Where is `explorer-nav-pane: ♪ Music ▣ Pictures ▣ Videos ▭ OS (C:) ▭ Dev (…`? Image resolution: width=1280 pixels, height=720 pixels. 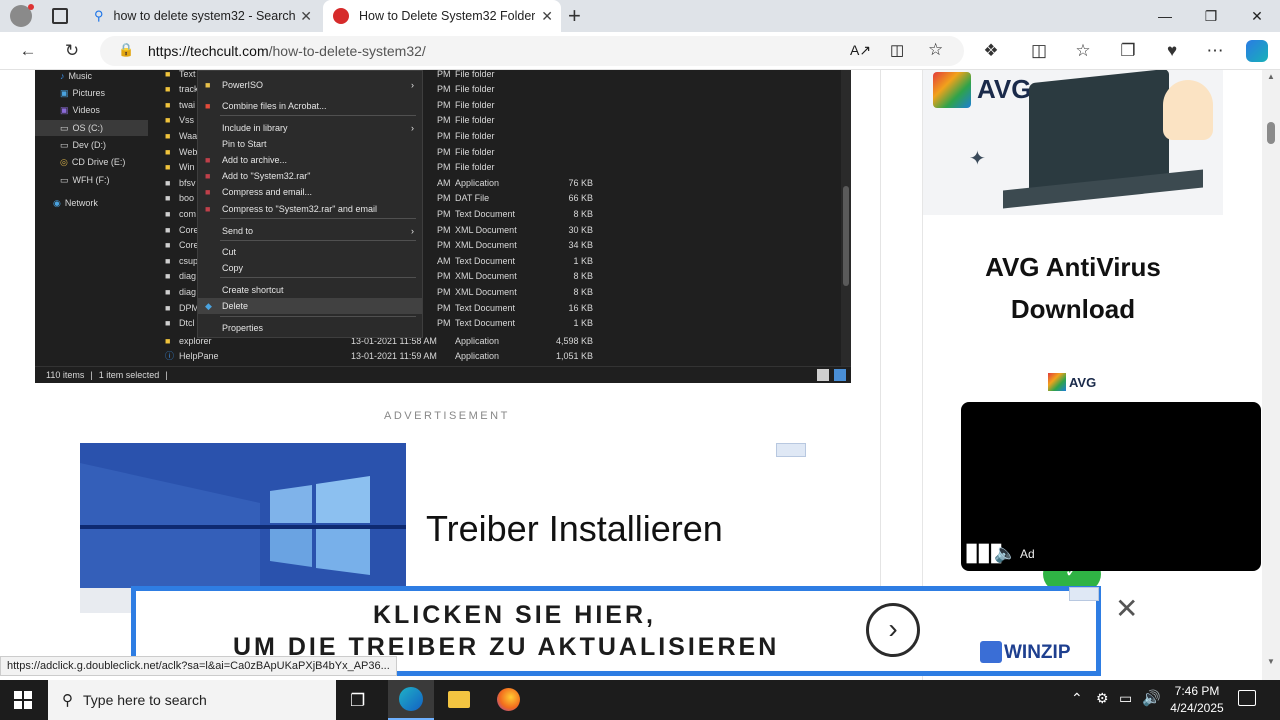 explorer-nav-pane: ♪ Music ▣ Pictures ▣ Videos ▭ OS (C:) ▭ Dev (… is located at coordinates (95, 218).